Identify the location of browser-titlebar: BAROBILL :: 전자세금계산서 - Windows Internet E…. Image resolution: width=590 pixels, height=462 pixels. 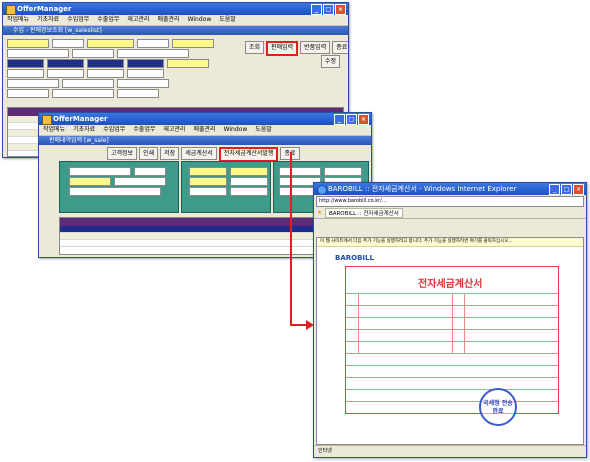
(450, 189).